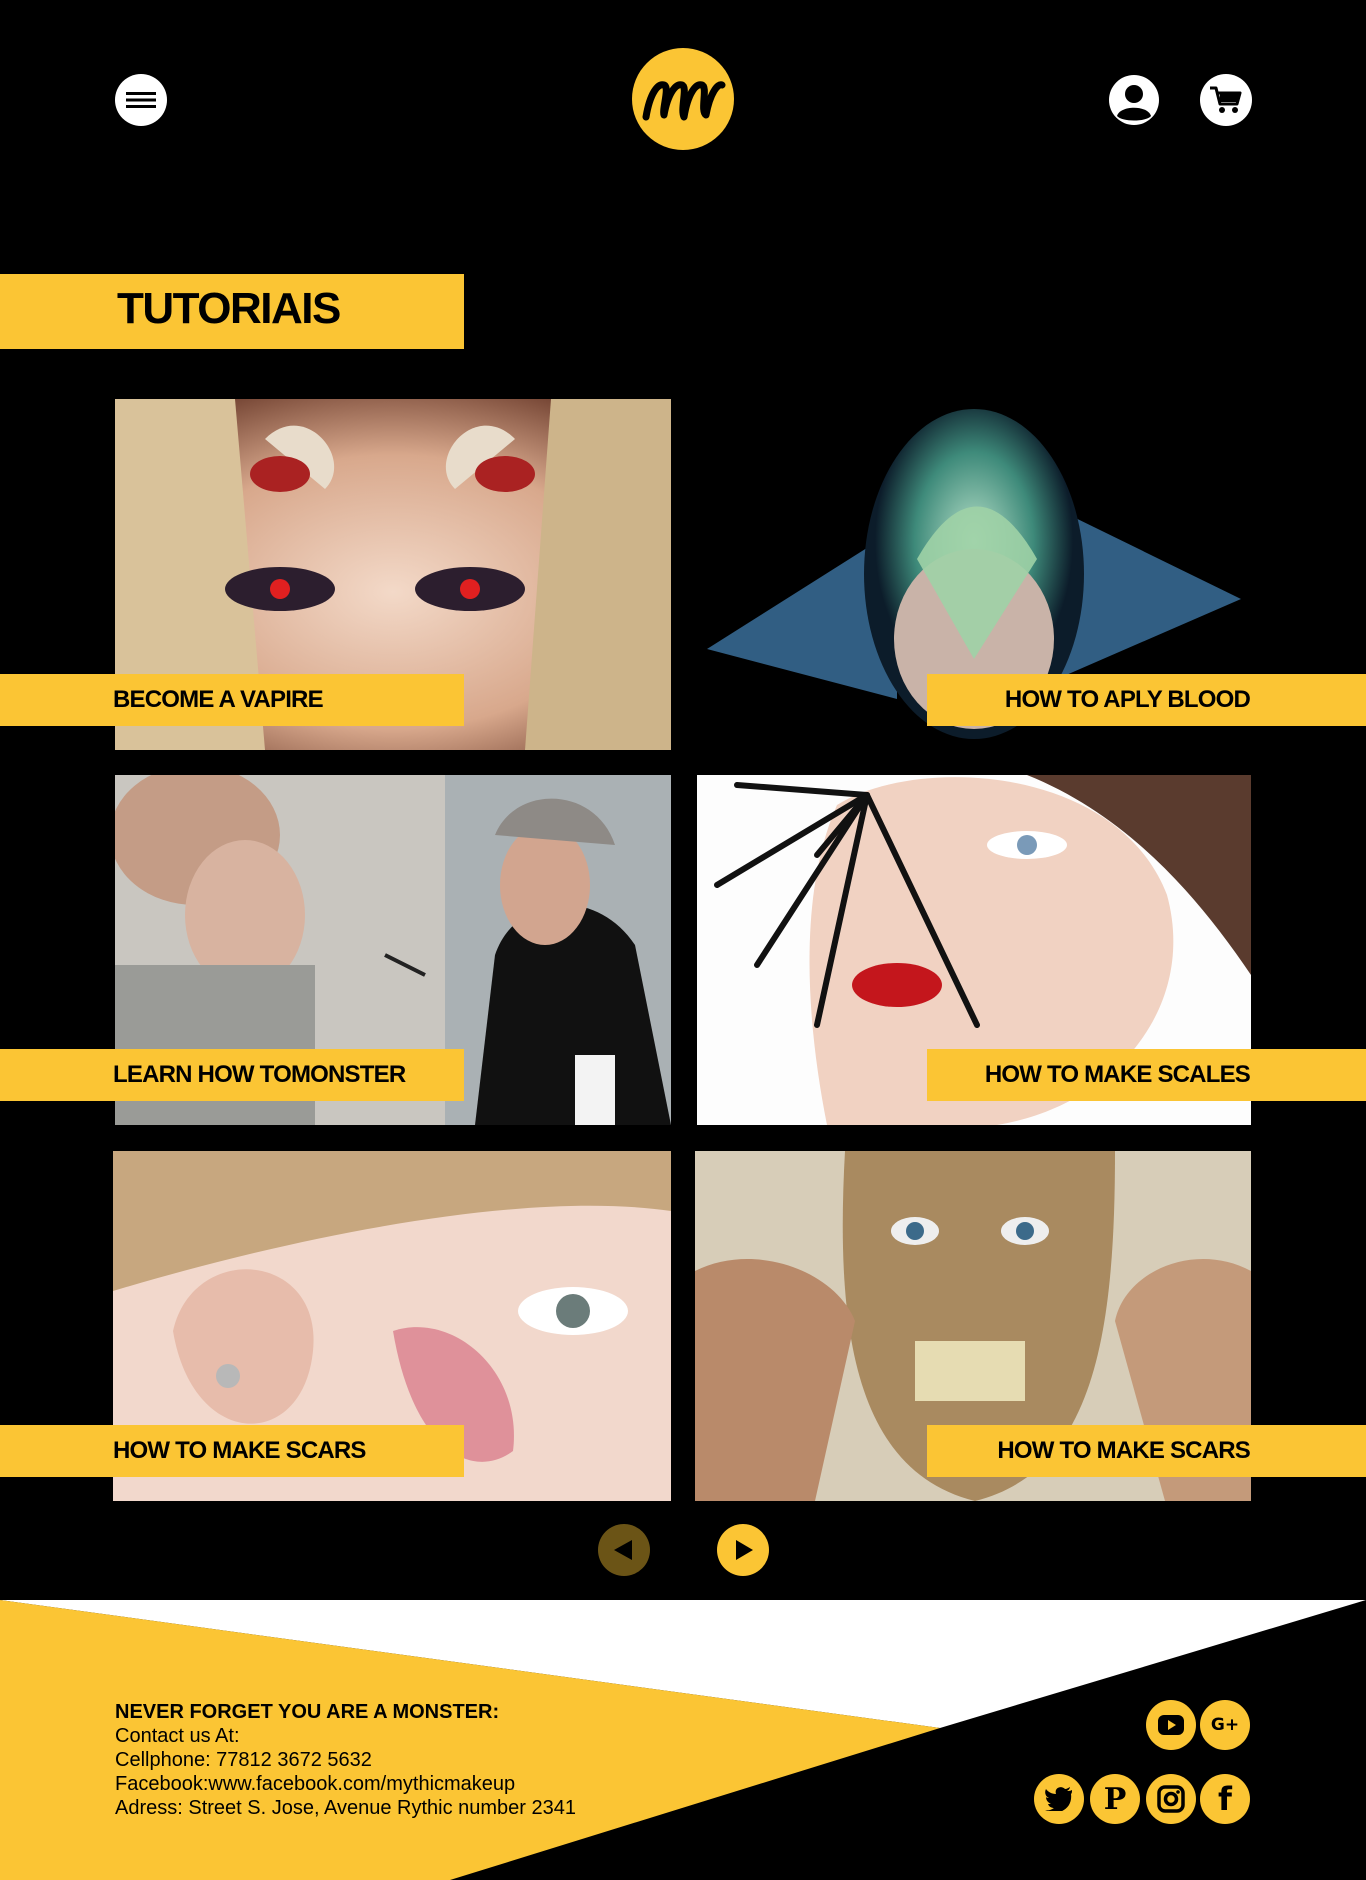  Describe the element at coordinates (345, 1784) in the screenshot. I see `footer-facebook-link: Facebook:www.facebook.com/mythicmakeup` at that location.